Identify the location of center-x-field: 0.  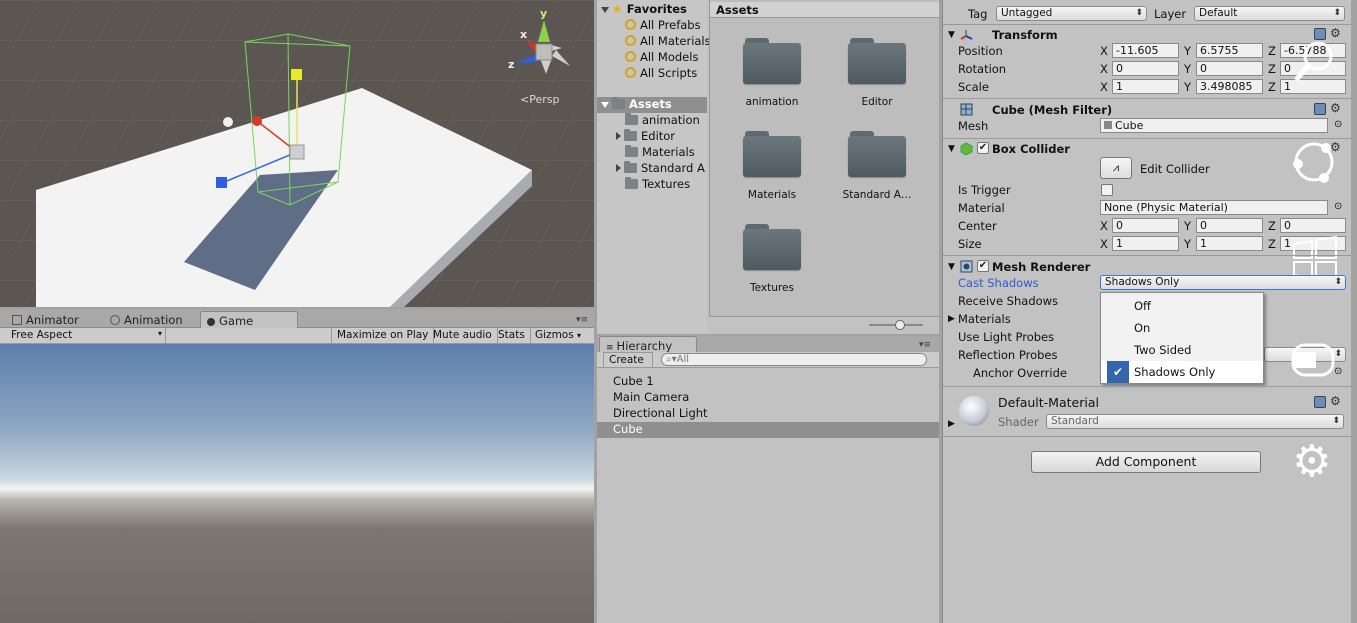
(1145, 225).